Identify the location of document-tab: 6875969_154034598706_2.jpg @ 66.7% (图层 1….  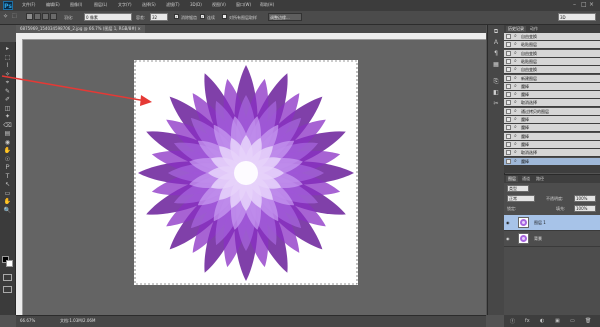
(80, 29).